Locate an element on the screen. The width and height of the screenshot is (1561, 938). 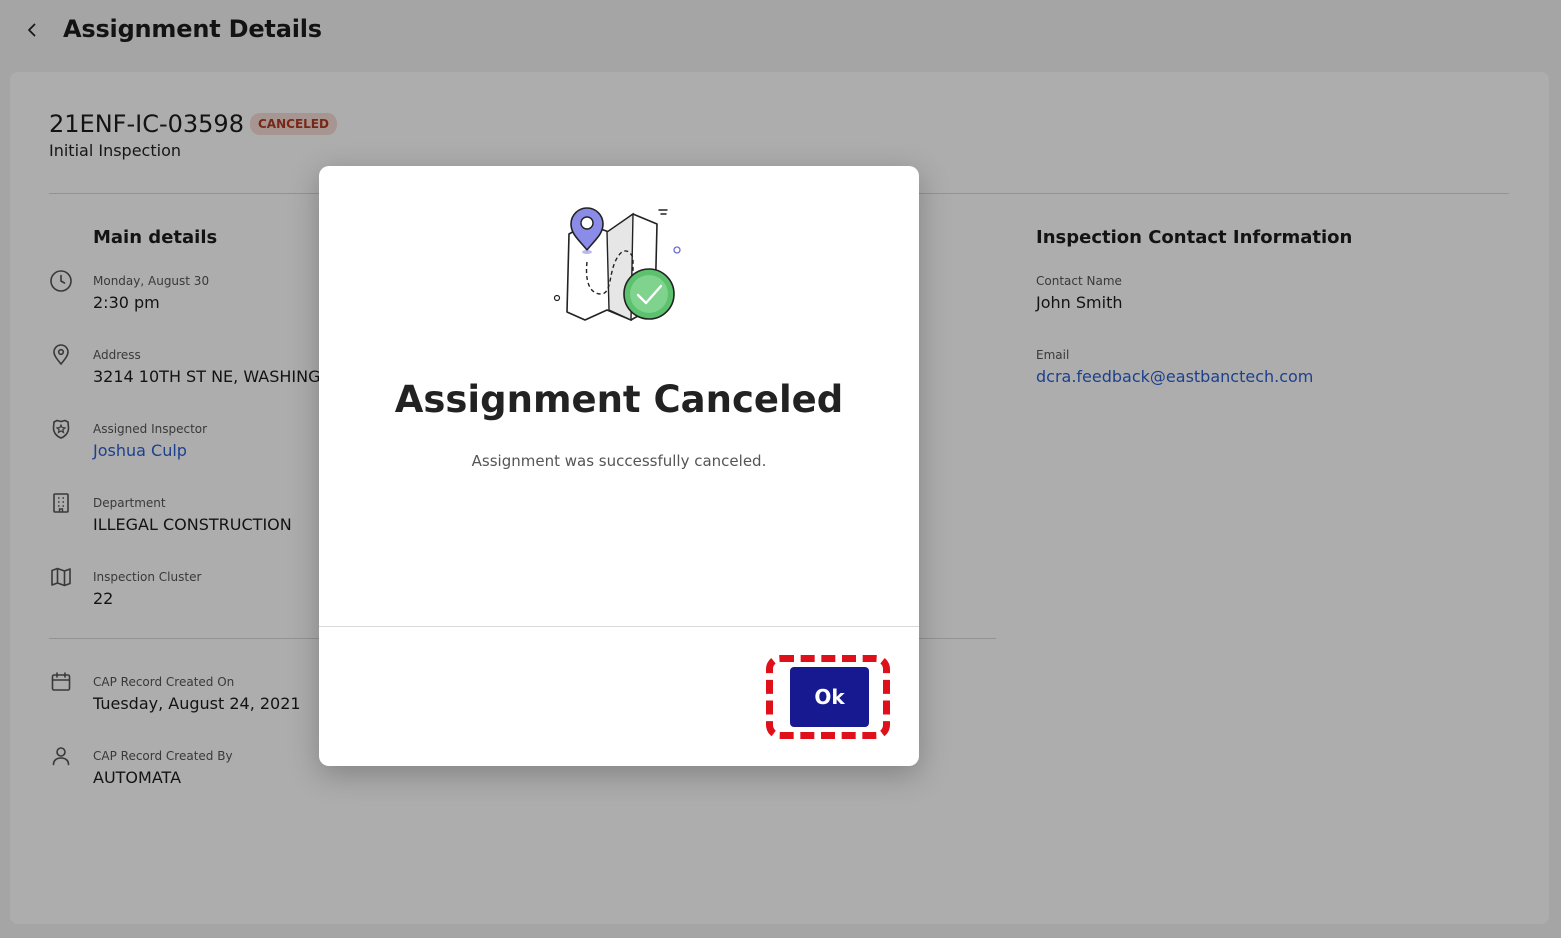
dialog-title: Assignment Canceled is located at coordinates (619, 399).